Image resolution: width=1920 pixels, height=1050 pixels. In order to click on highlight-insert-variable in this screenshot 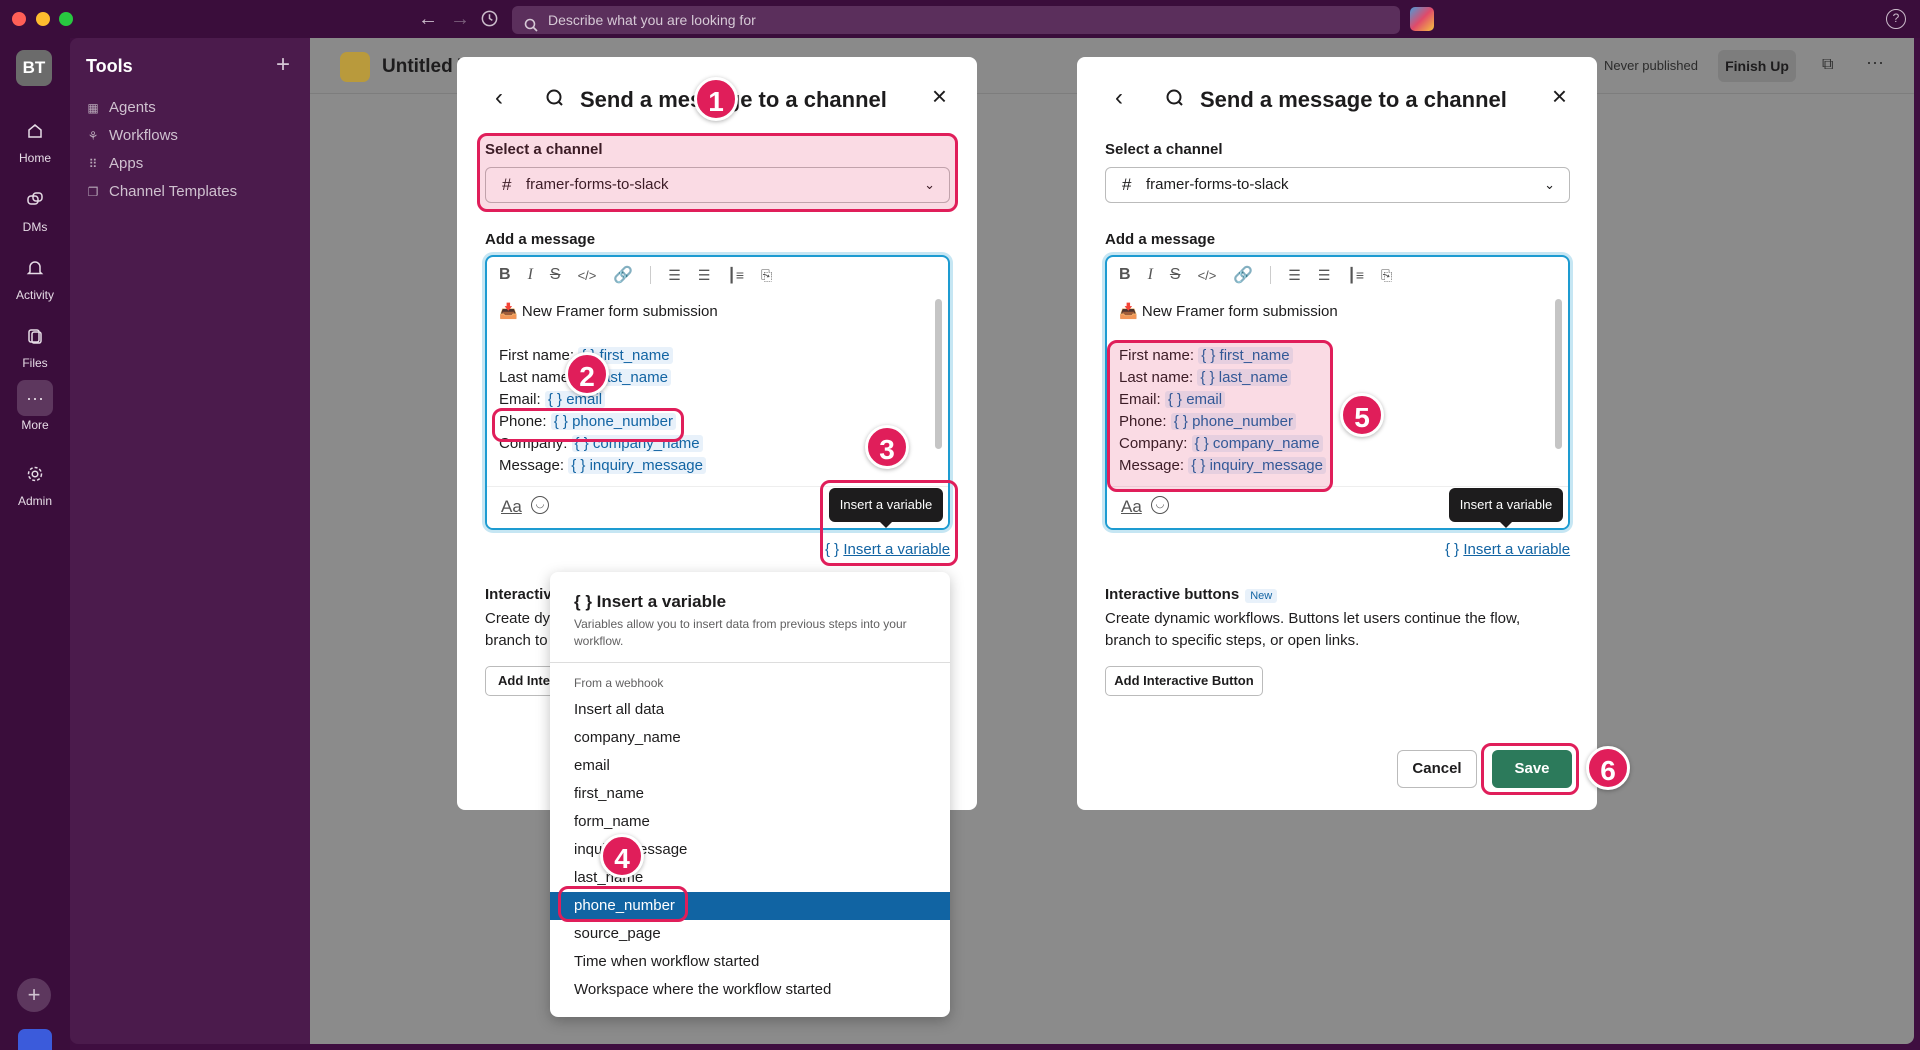, I will do `click(889, 523)`.